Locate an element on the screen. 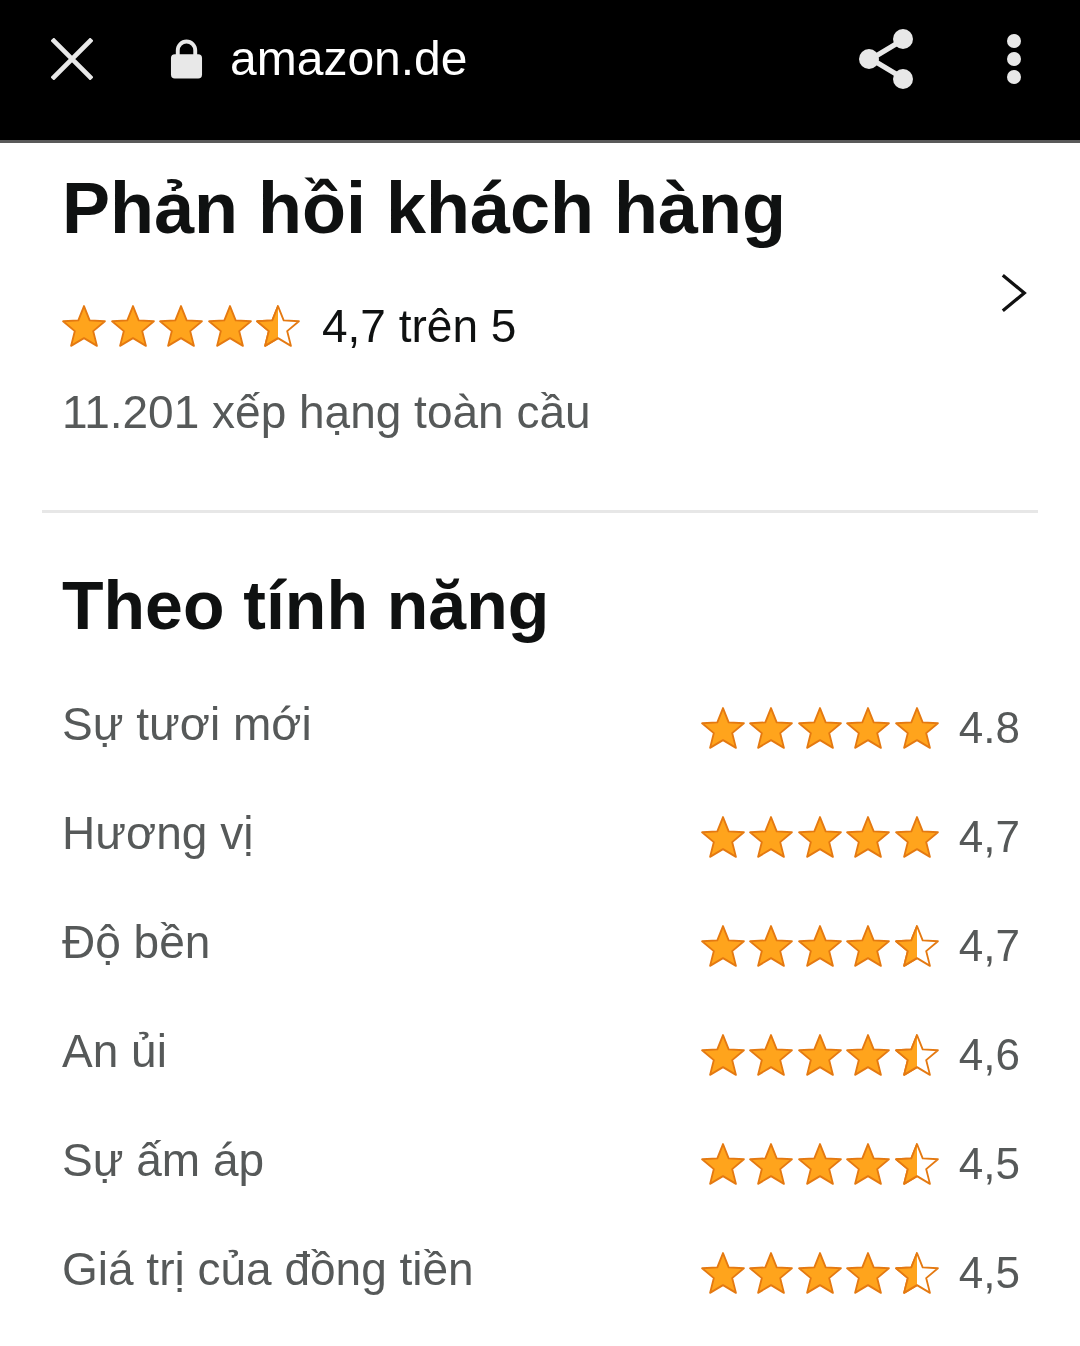 The image size is (1080, 1346). average-rating-text: 4,7 trên 5 is located at coordinates (419, 326).